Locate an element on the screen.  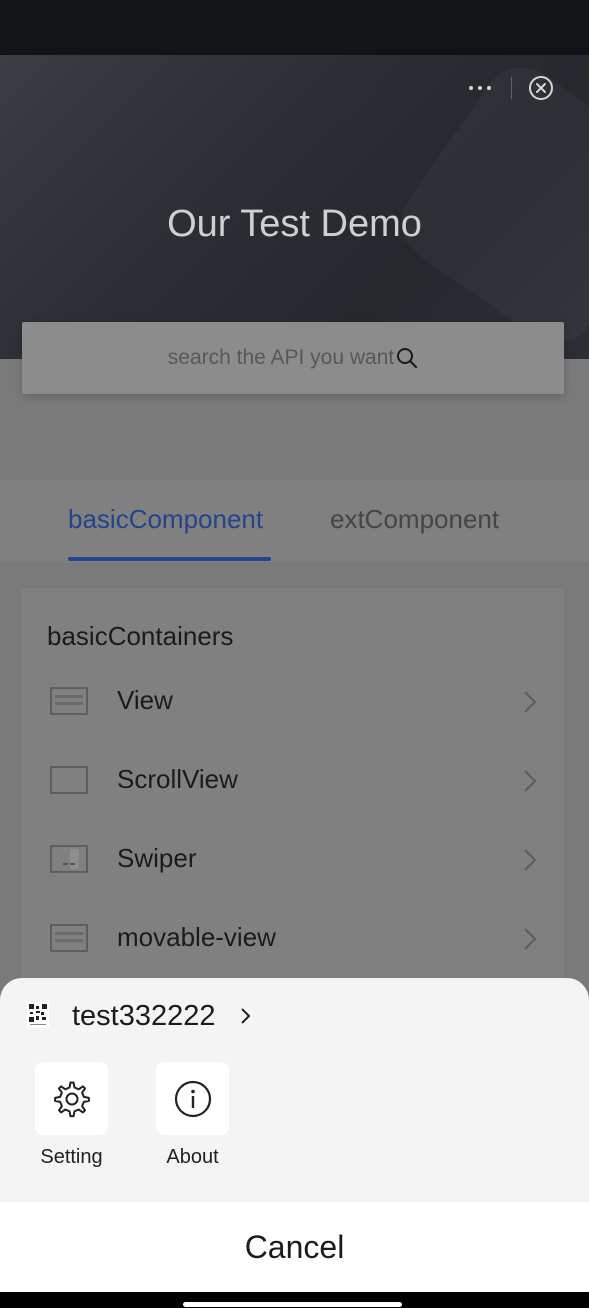
search-box: search the API you want is located at coordinates (293, 358).